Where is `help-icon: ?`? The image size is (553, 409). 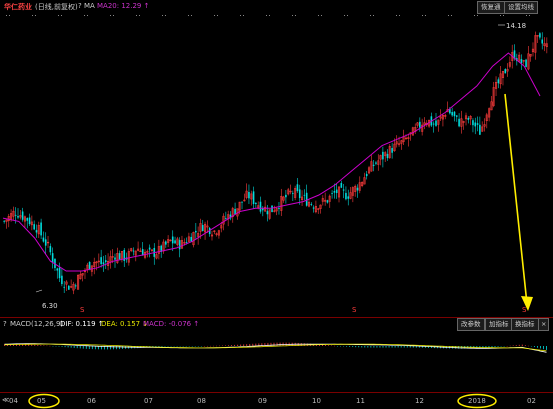 help-icon: ? is located at coordinates (80, 6).